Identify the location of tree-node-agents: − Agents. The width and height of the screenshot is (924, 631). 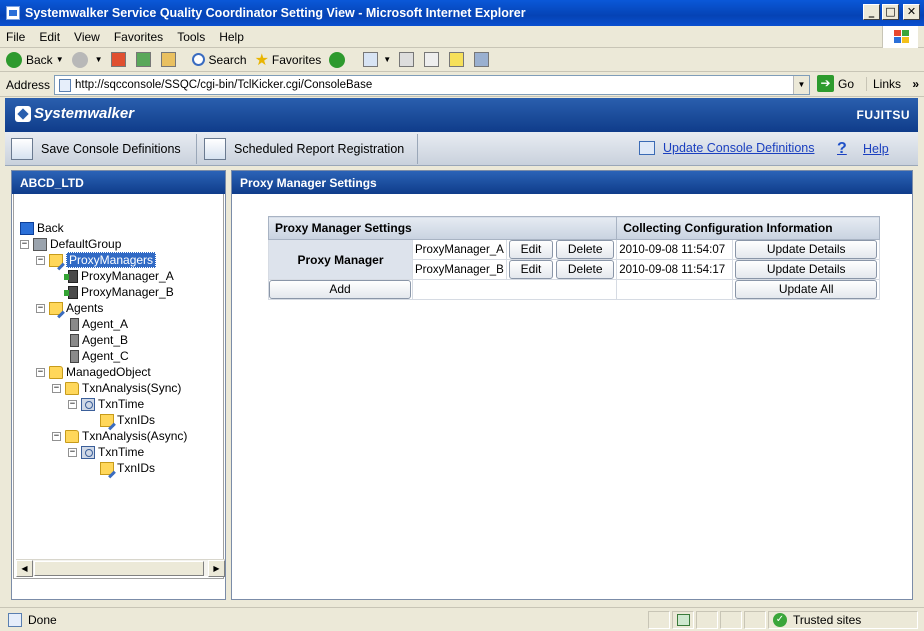
(69, 308).